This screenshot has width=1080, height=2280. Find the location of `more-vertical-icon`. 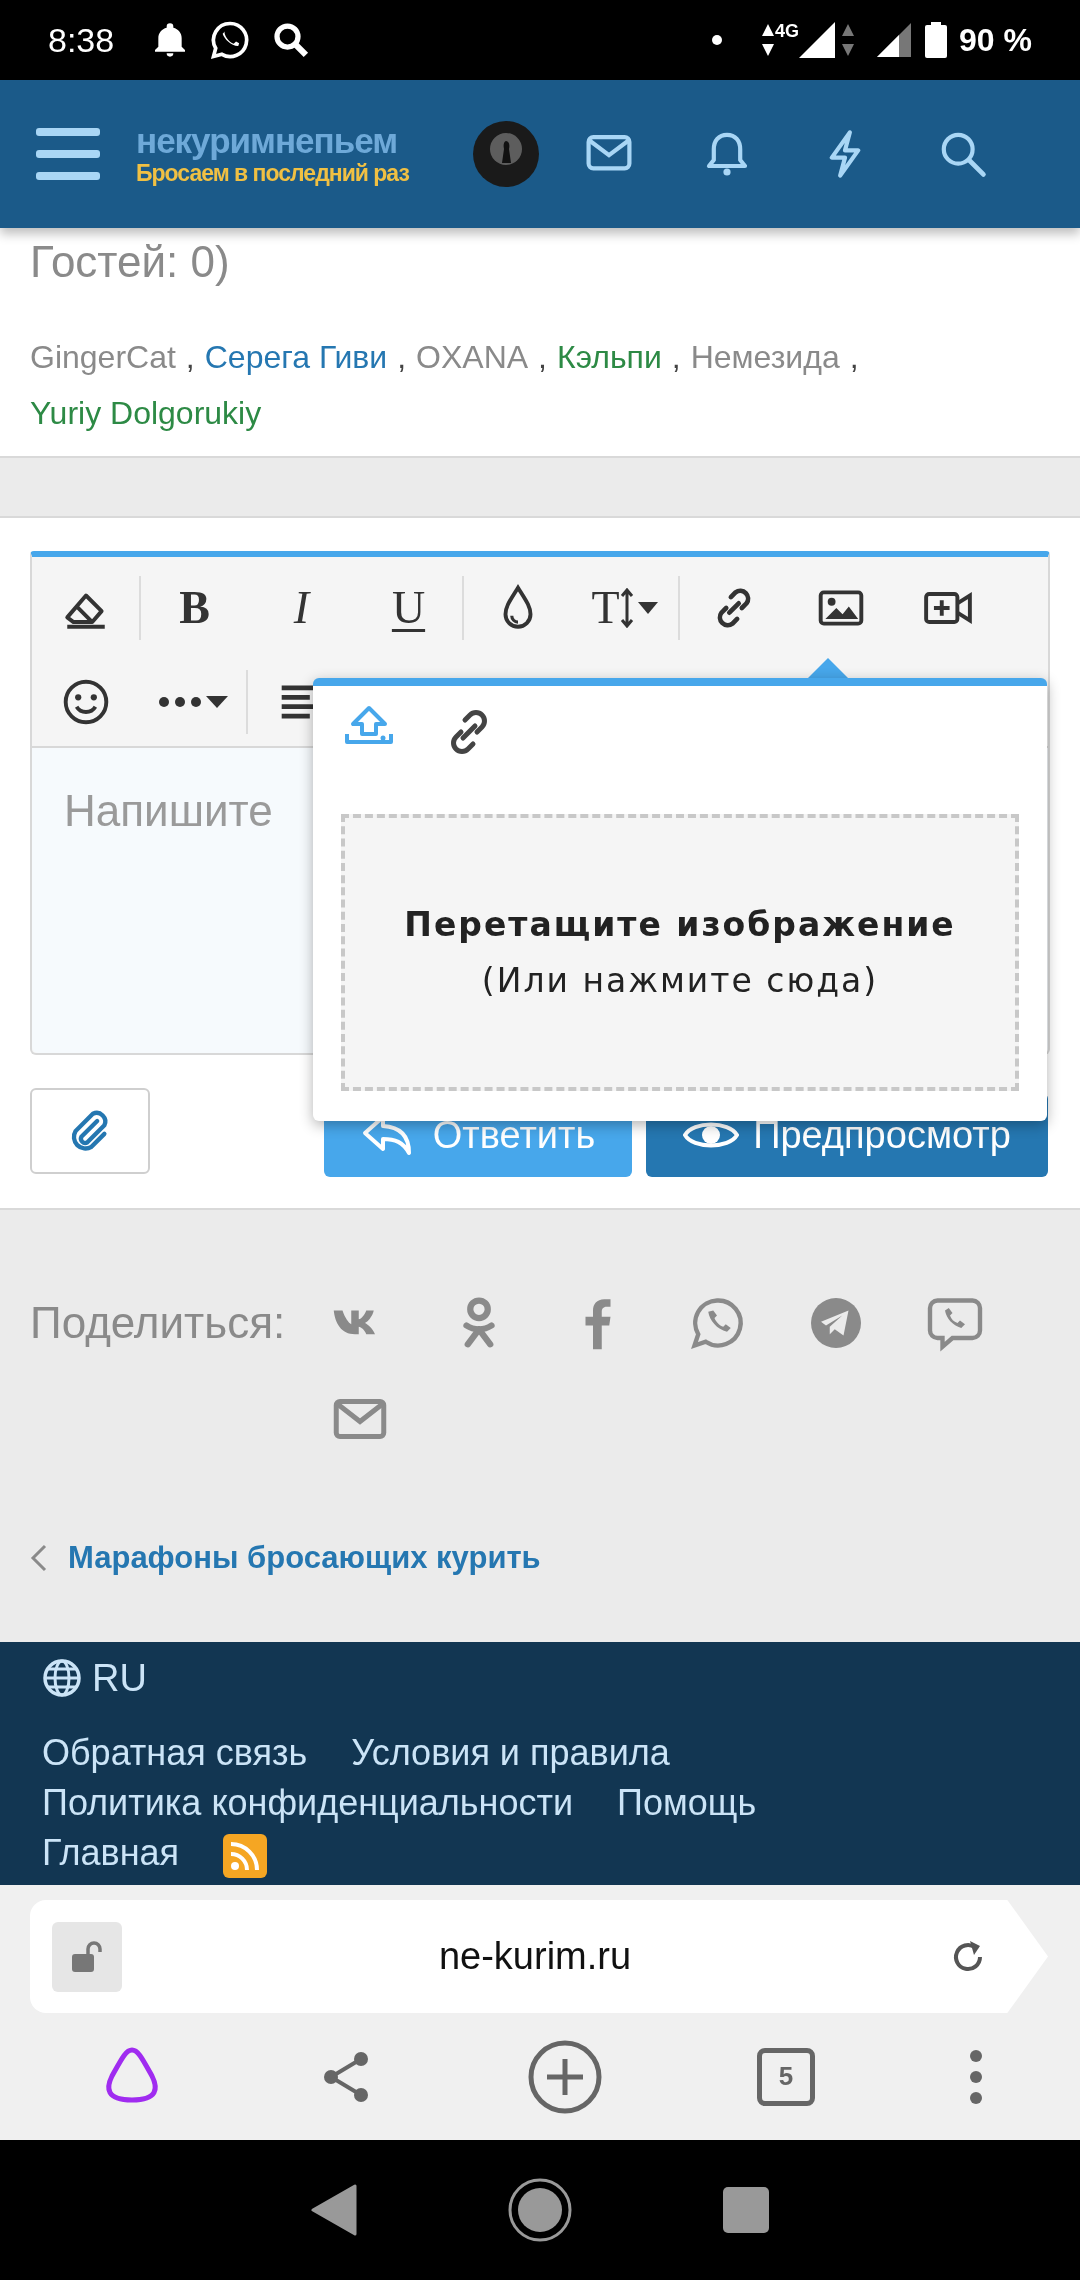

more-vertical-icon is located at coordinates (976, 2076).